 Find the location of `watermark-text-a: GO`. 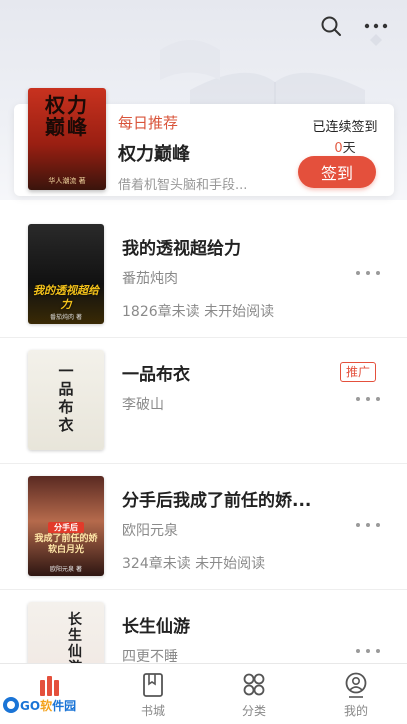

watermark-text-a: GO is located at coordinates (30, 705).